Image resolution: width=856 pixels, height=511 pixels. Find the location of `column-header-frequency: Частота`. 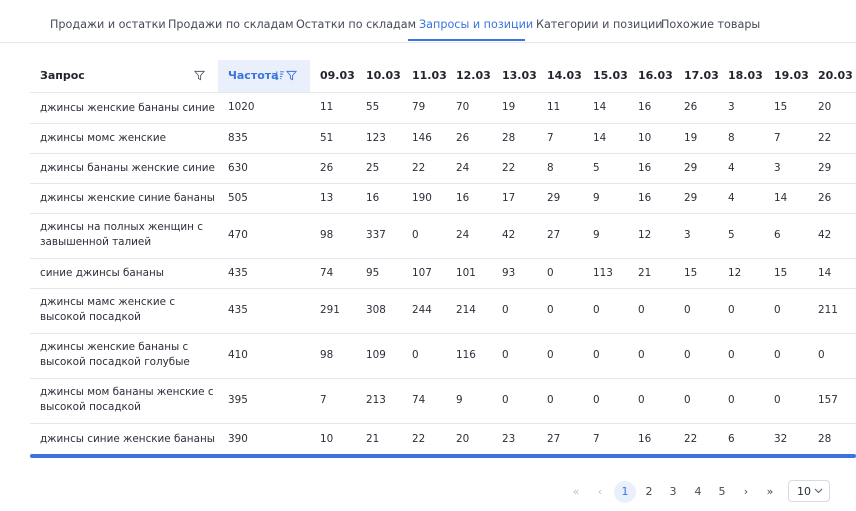

column-header-frequency: Частота is located at coordinates (253, 76).